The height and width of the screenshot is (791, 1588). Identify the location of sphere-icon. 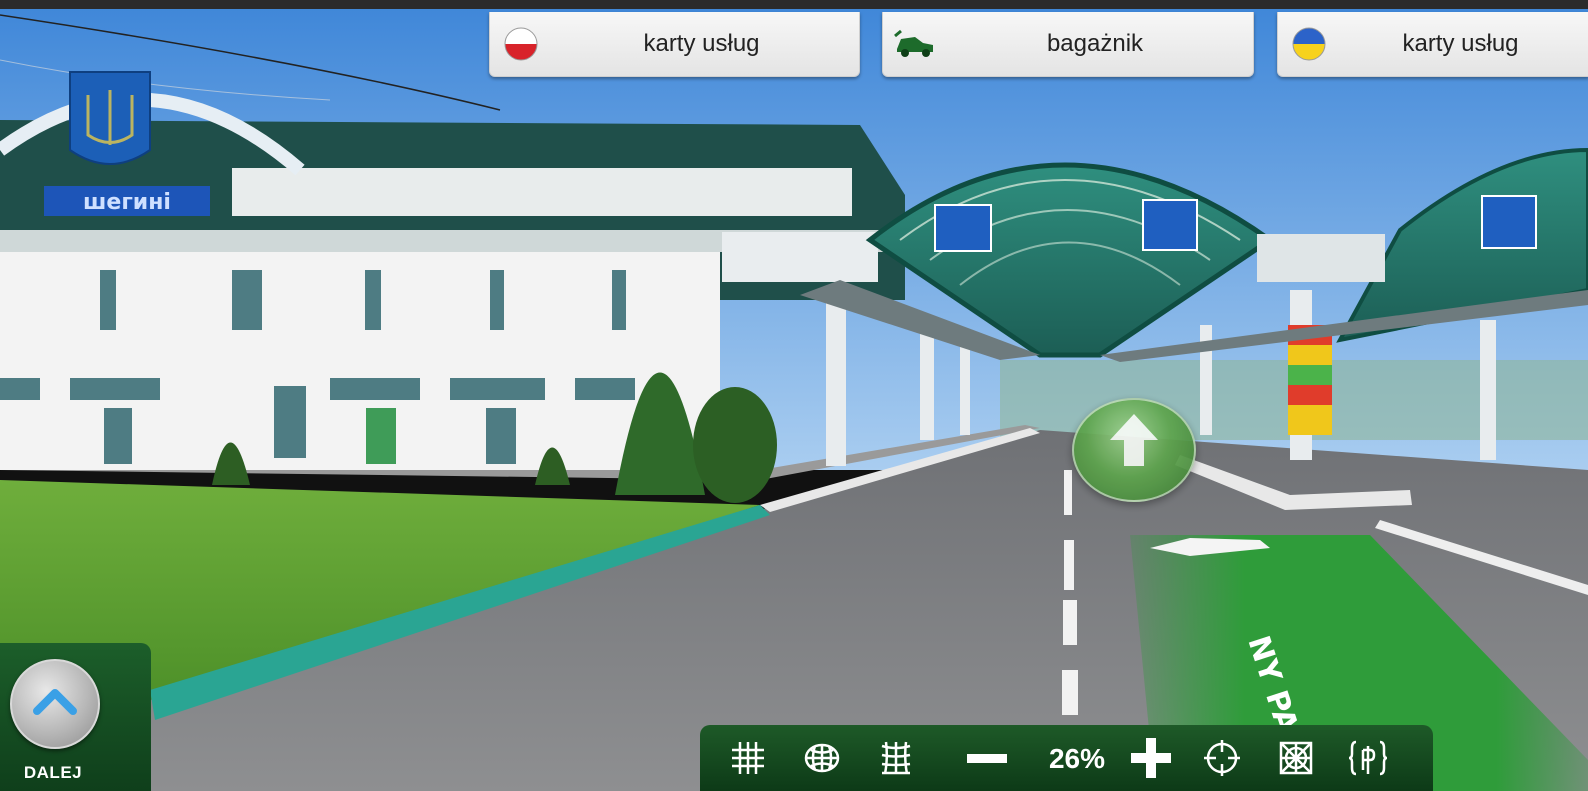
(822, 758).